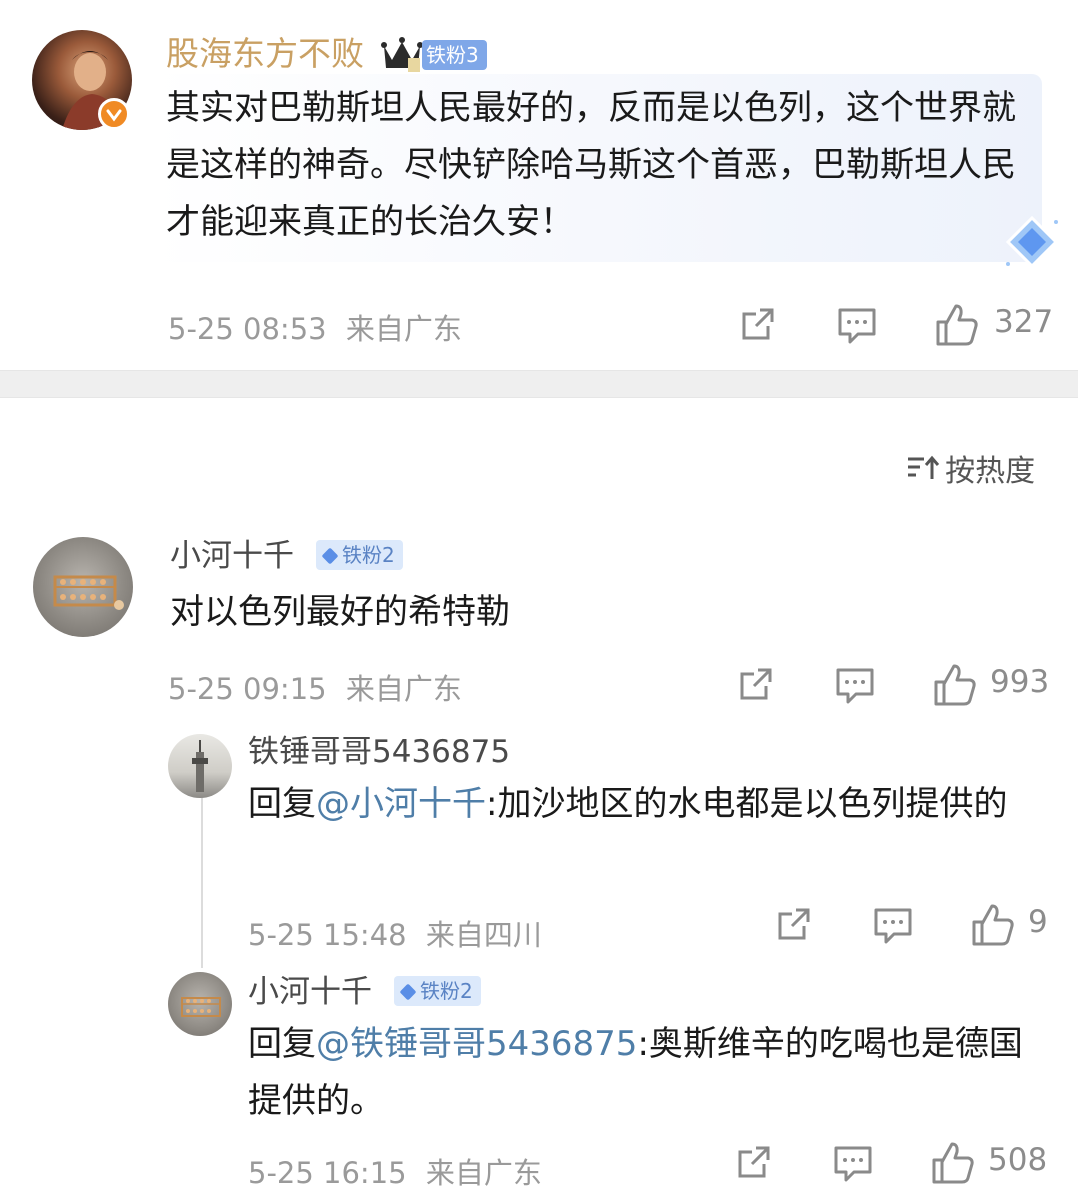 This screenshot has height=1192, width=1078. I want to click on reply-time: 5-25 15:48, so click(327, 935).